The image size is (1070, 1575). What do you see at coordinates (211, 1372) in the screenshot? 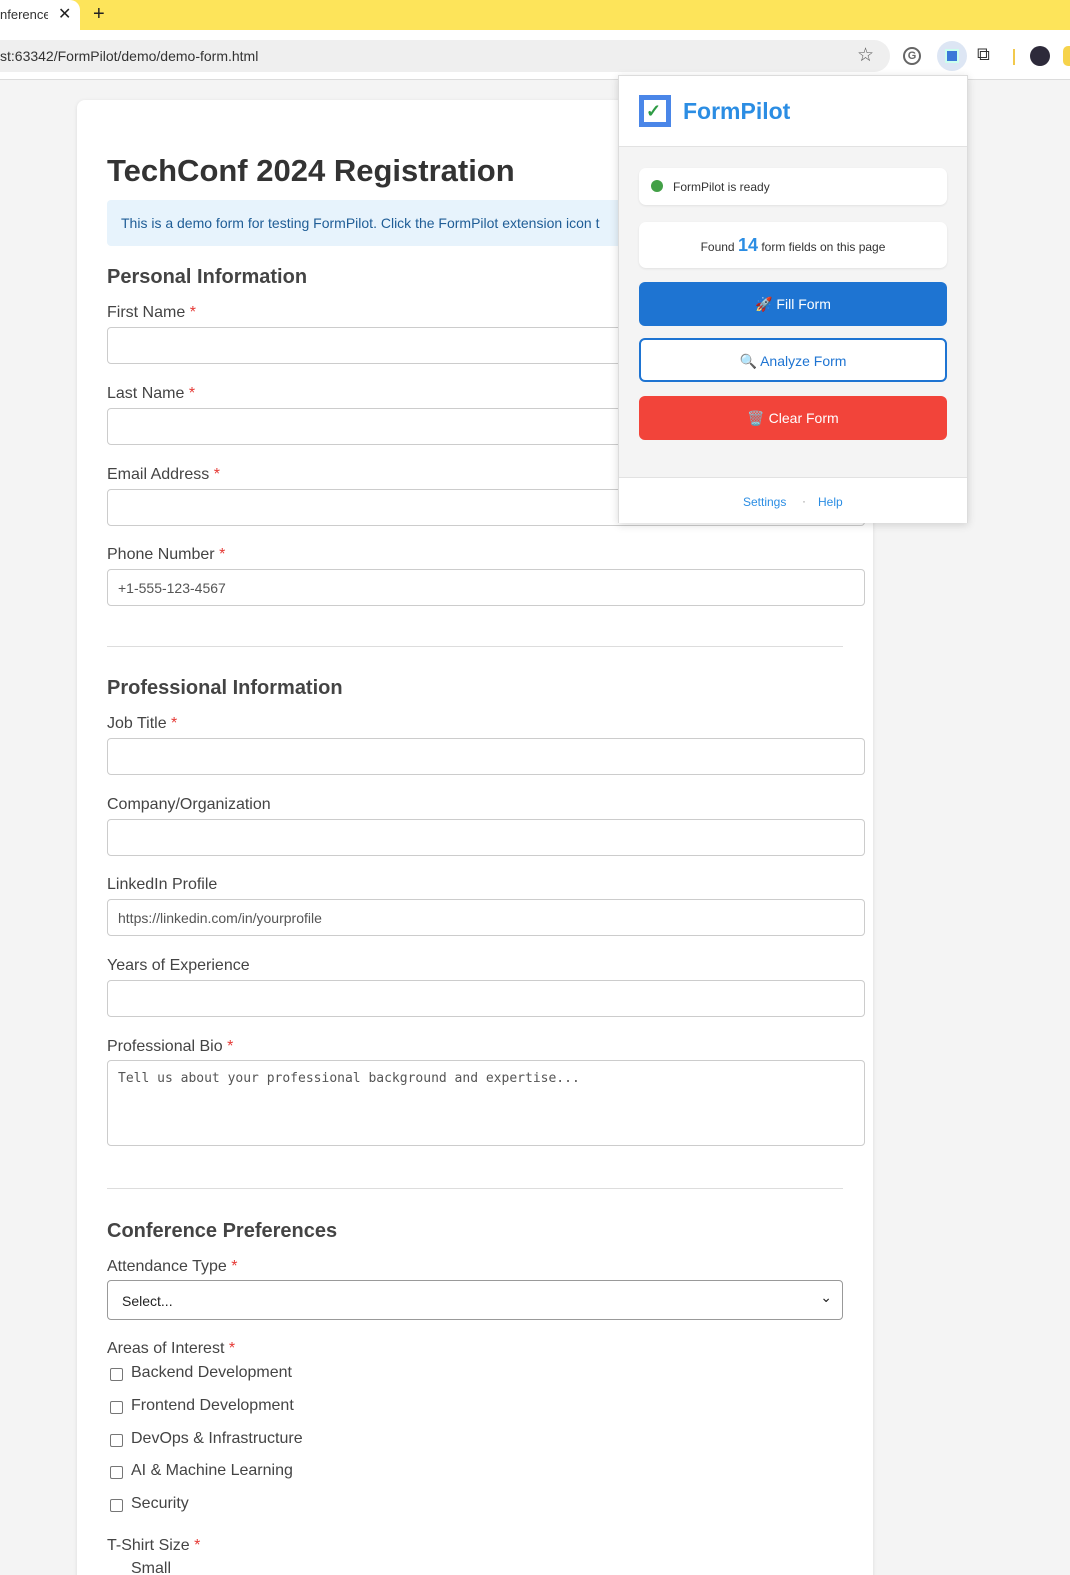
I see `interest-label: Backend Development` at bounding box center [211, 1372].